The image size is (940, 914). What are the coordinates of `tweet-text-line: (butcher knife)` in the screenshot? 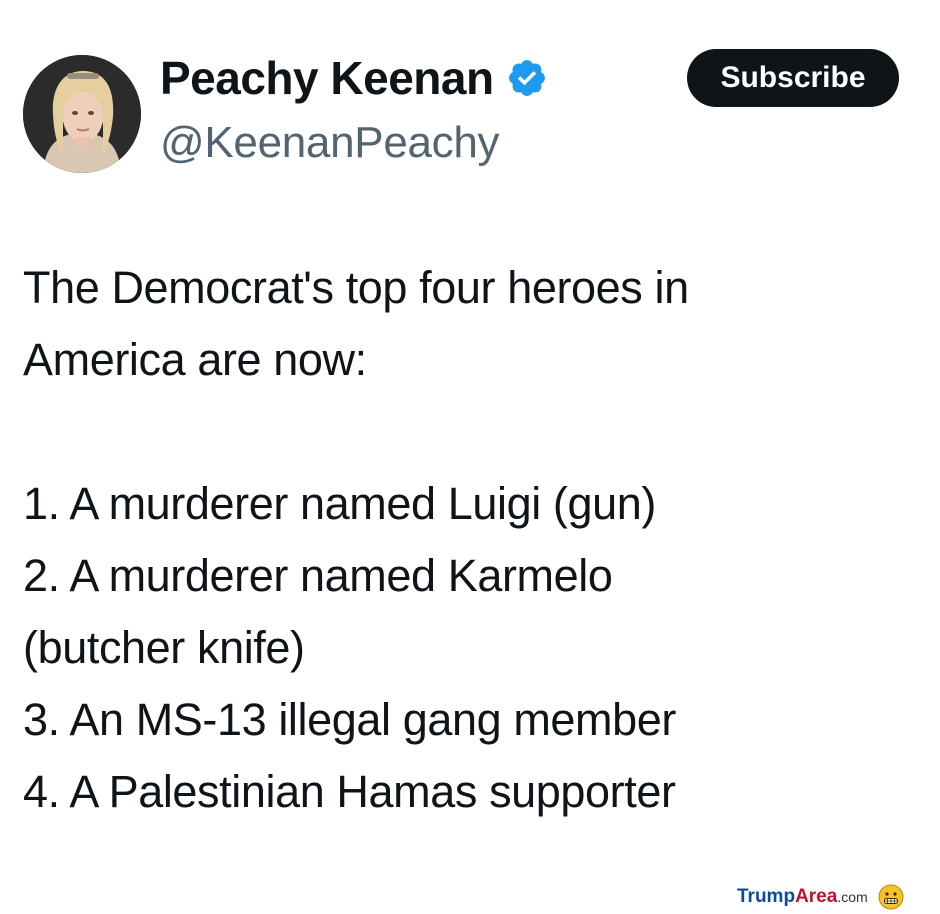 It's located at (164, 647).